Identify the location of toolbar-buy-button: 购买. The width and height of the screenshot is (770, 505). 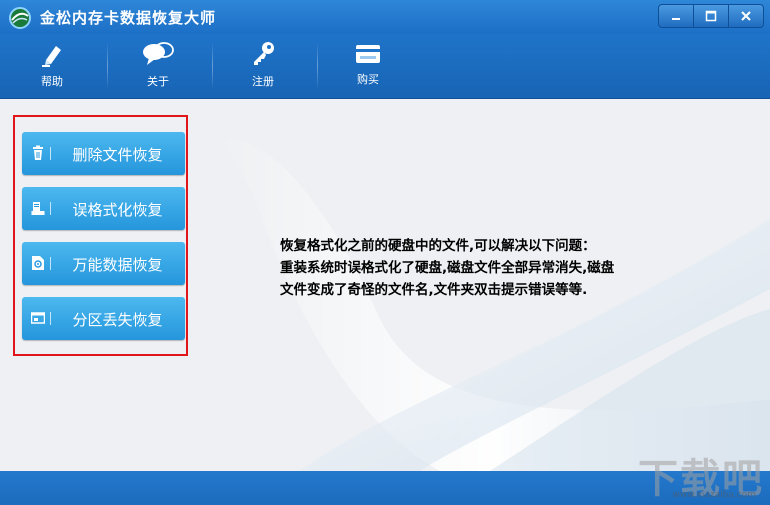
(368, 66).